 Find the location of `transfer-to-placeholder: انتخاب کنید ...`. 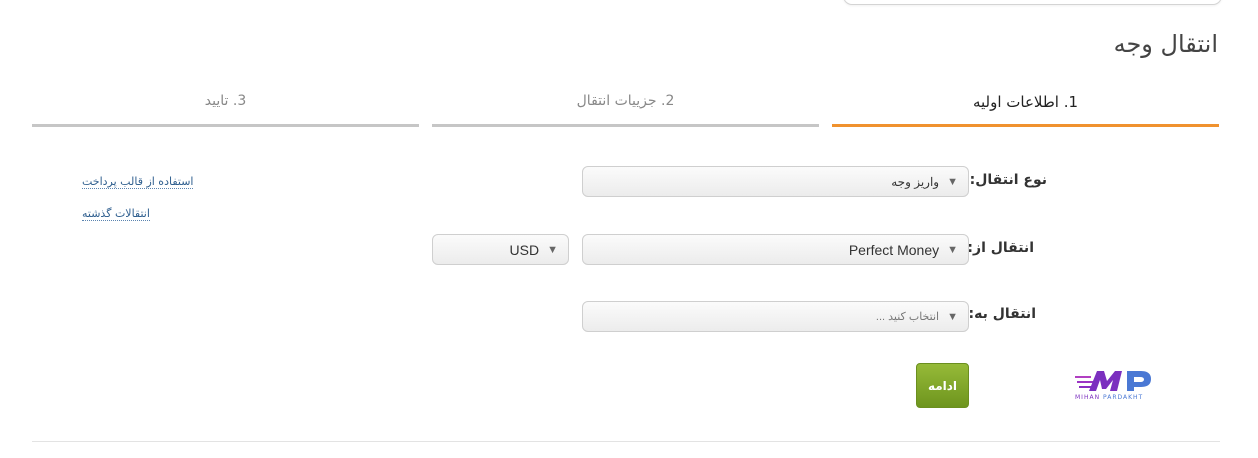

transfer-to-placeholder: انتخاب کنید ... is located at coordinates (907, 317).